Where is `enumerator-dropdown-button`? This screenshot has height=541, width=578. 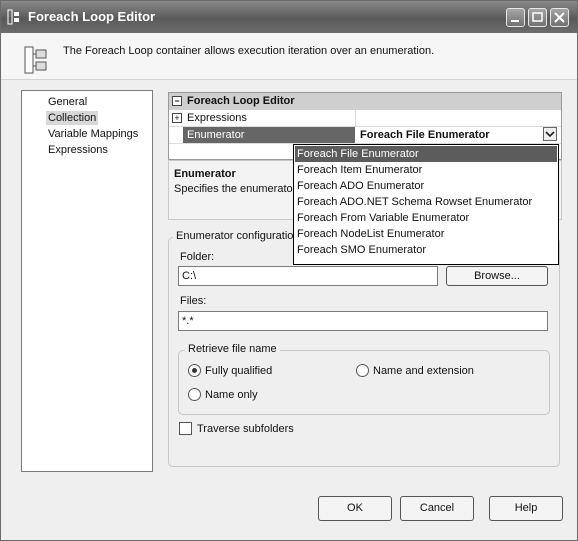 enumerator-dropdown-button is located at coordinates (550, 134).